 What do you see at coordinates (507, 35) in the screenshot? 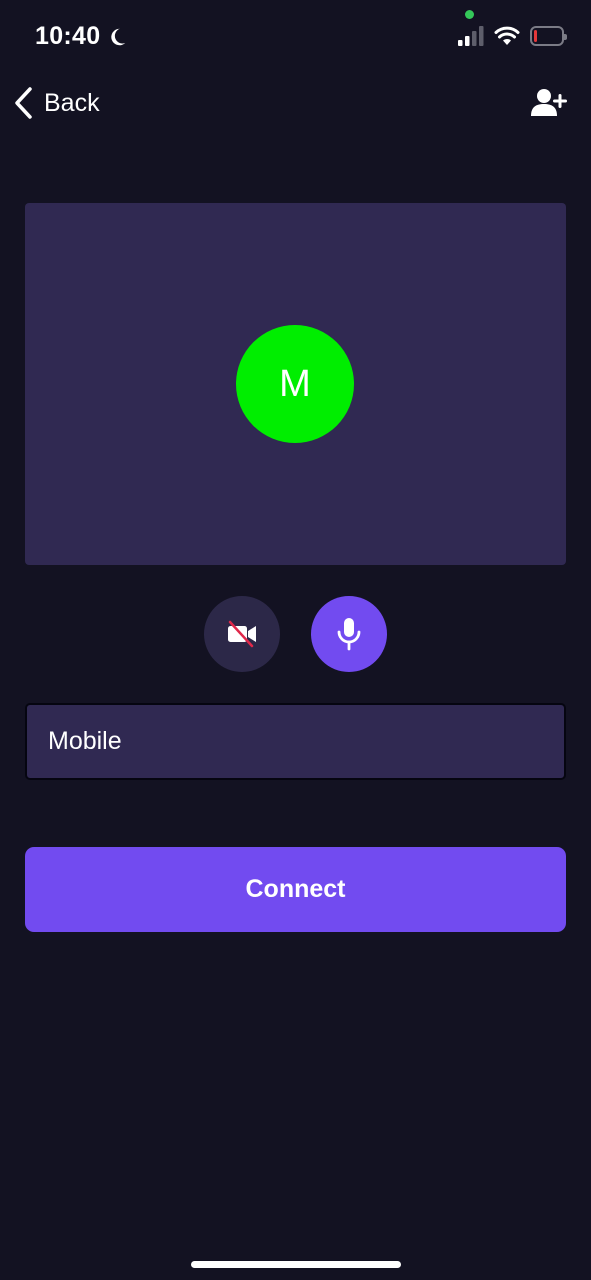
I see `wifi-icon` at bounding box center [507, 35].